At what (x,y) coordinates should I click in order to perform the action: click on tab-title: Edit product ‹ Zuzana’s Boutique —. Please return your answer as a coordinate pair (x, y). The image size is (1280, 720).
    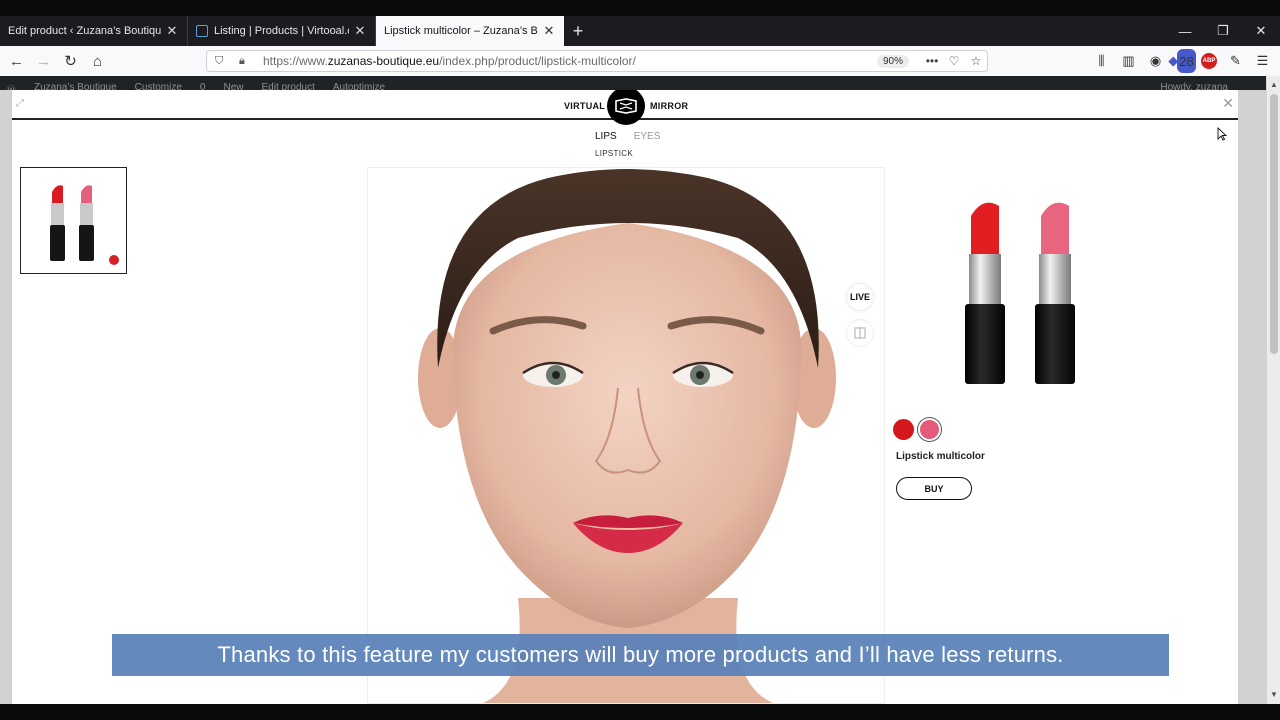
    Looking at the image, I should click on (84, 31).